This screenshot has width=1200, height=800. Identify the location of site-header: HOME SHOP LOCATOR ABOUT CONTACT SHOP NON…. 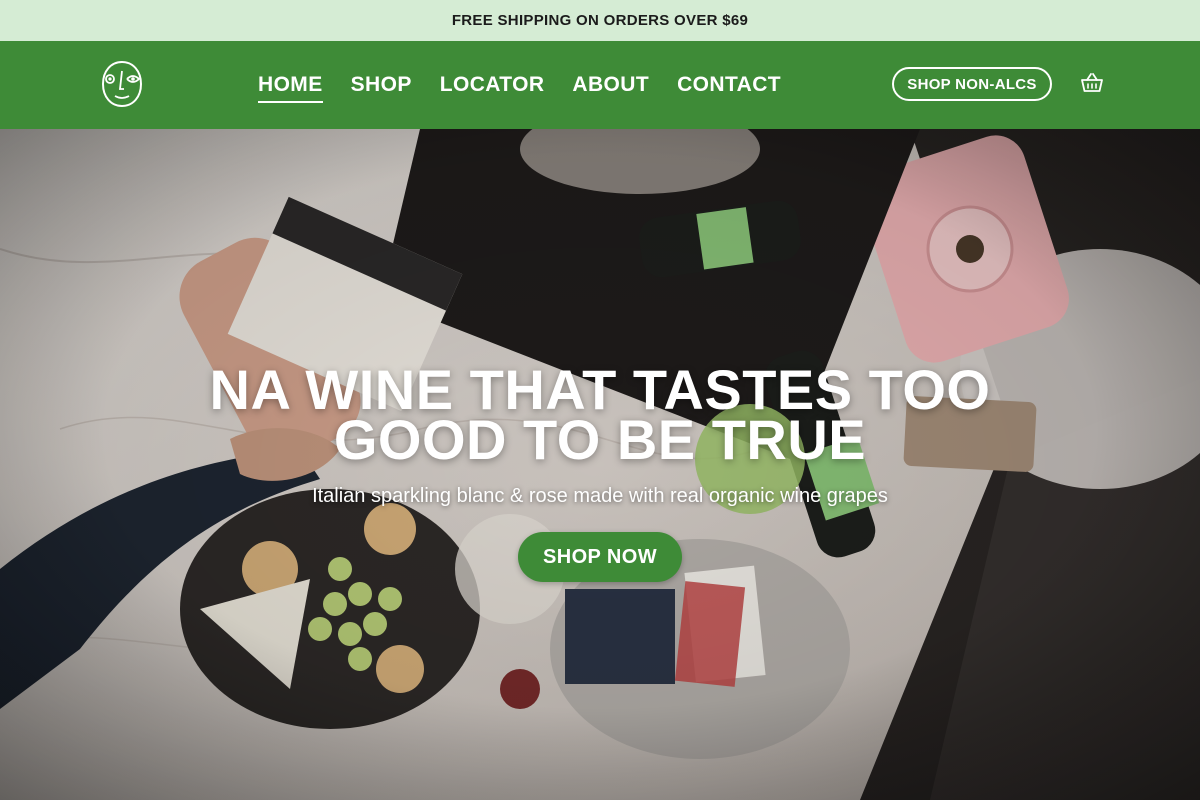
(600, 85).